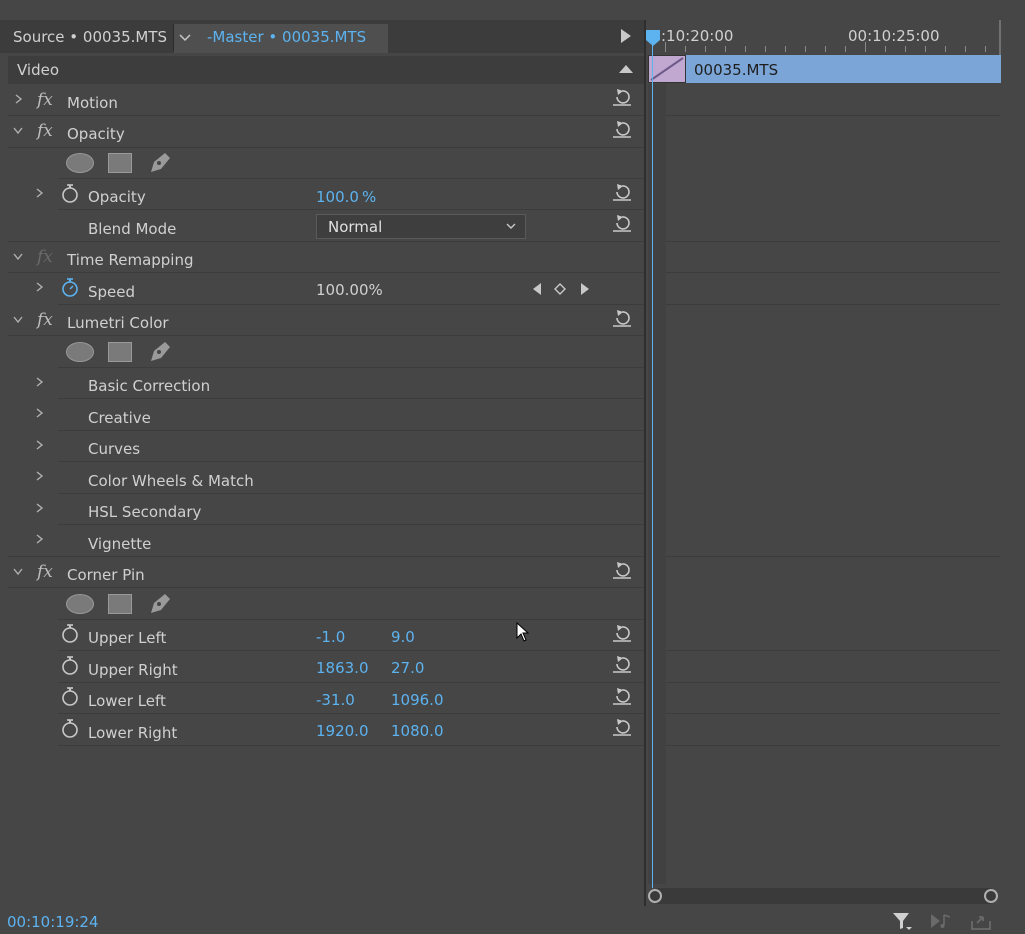 This screenshot has height=934, width=1025. What do you see at coordinates (903, 921) in the screenshot?
I see `filter-icon` at bounding box center [903, 921].